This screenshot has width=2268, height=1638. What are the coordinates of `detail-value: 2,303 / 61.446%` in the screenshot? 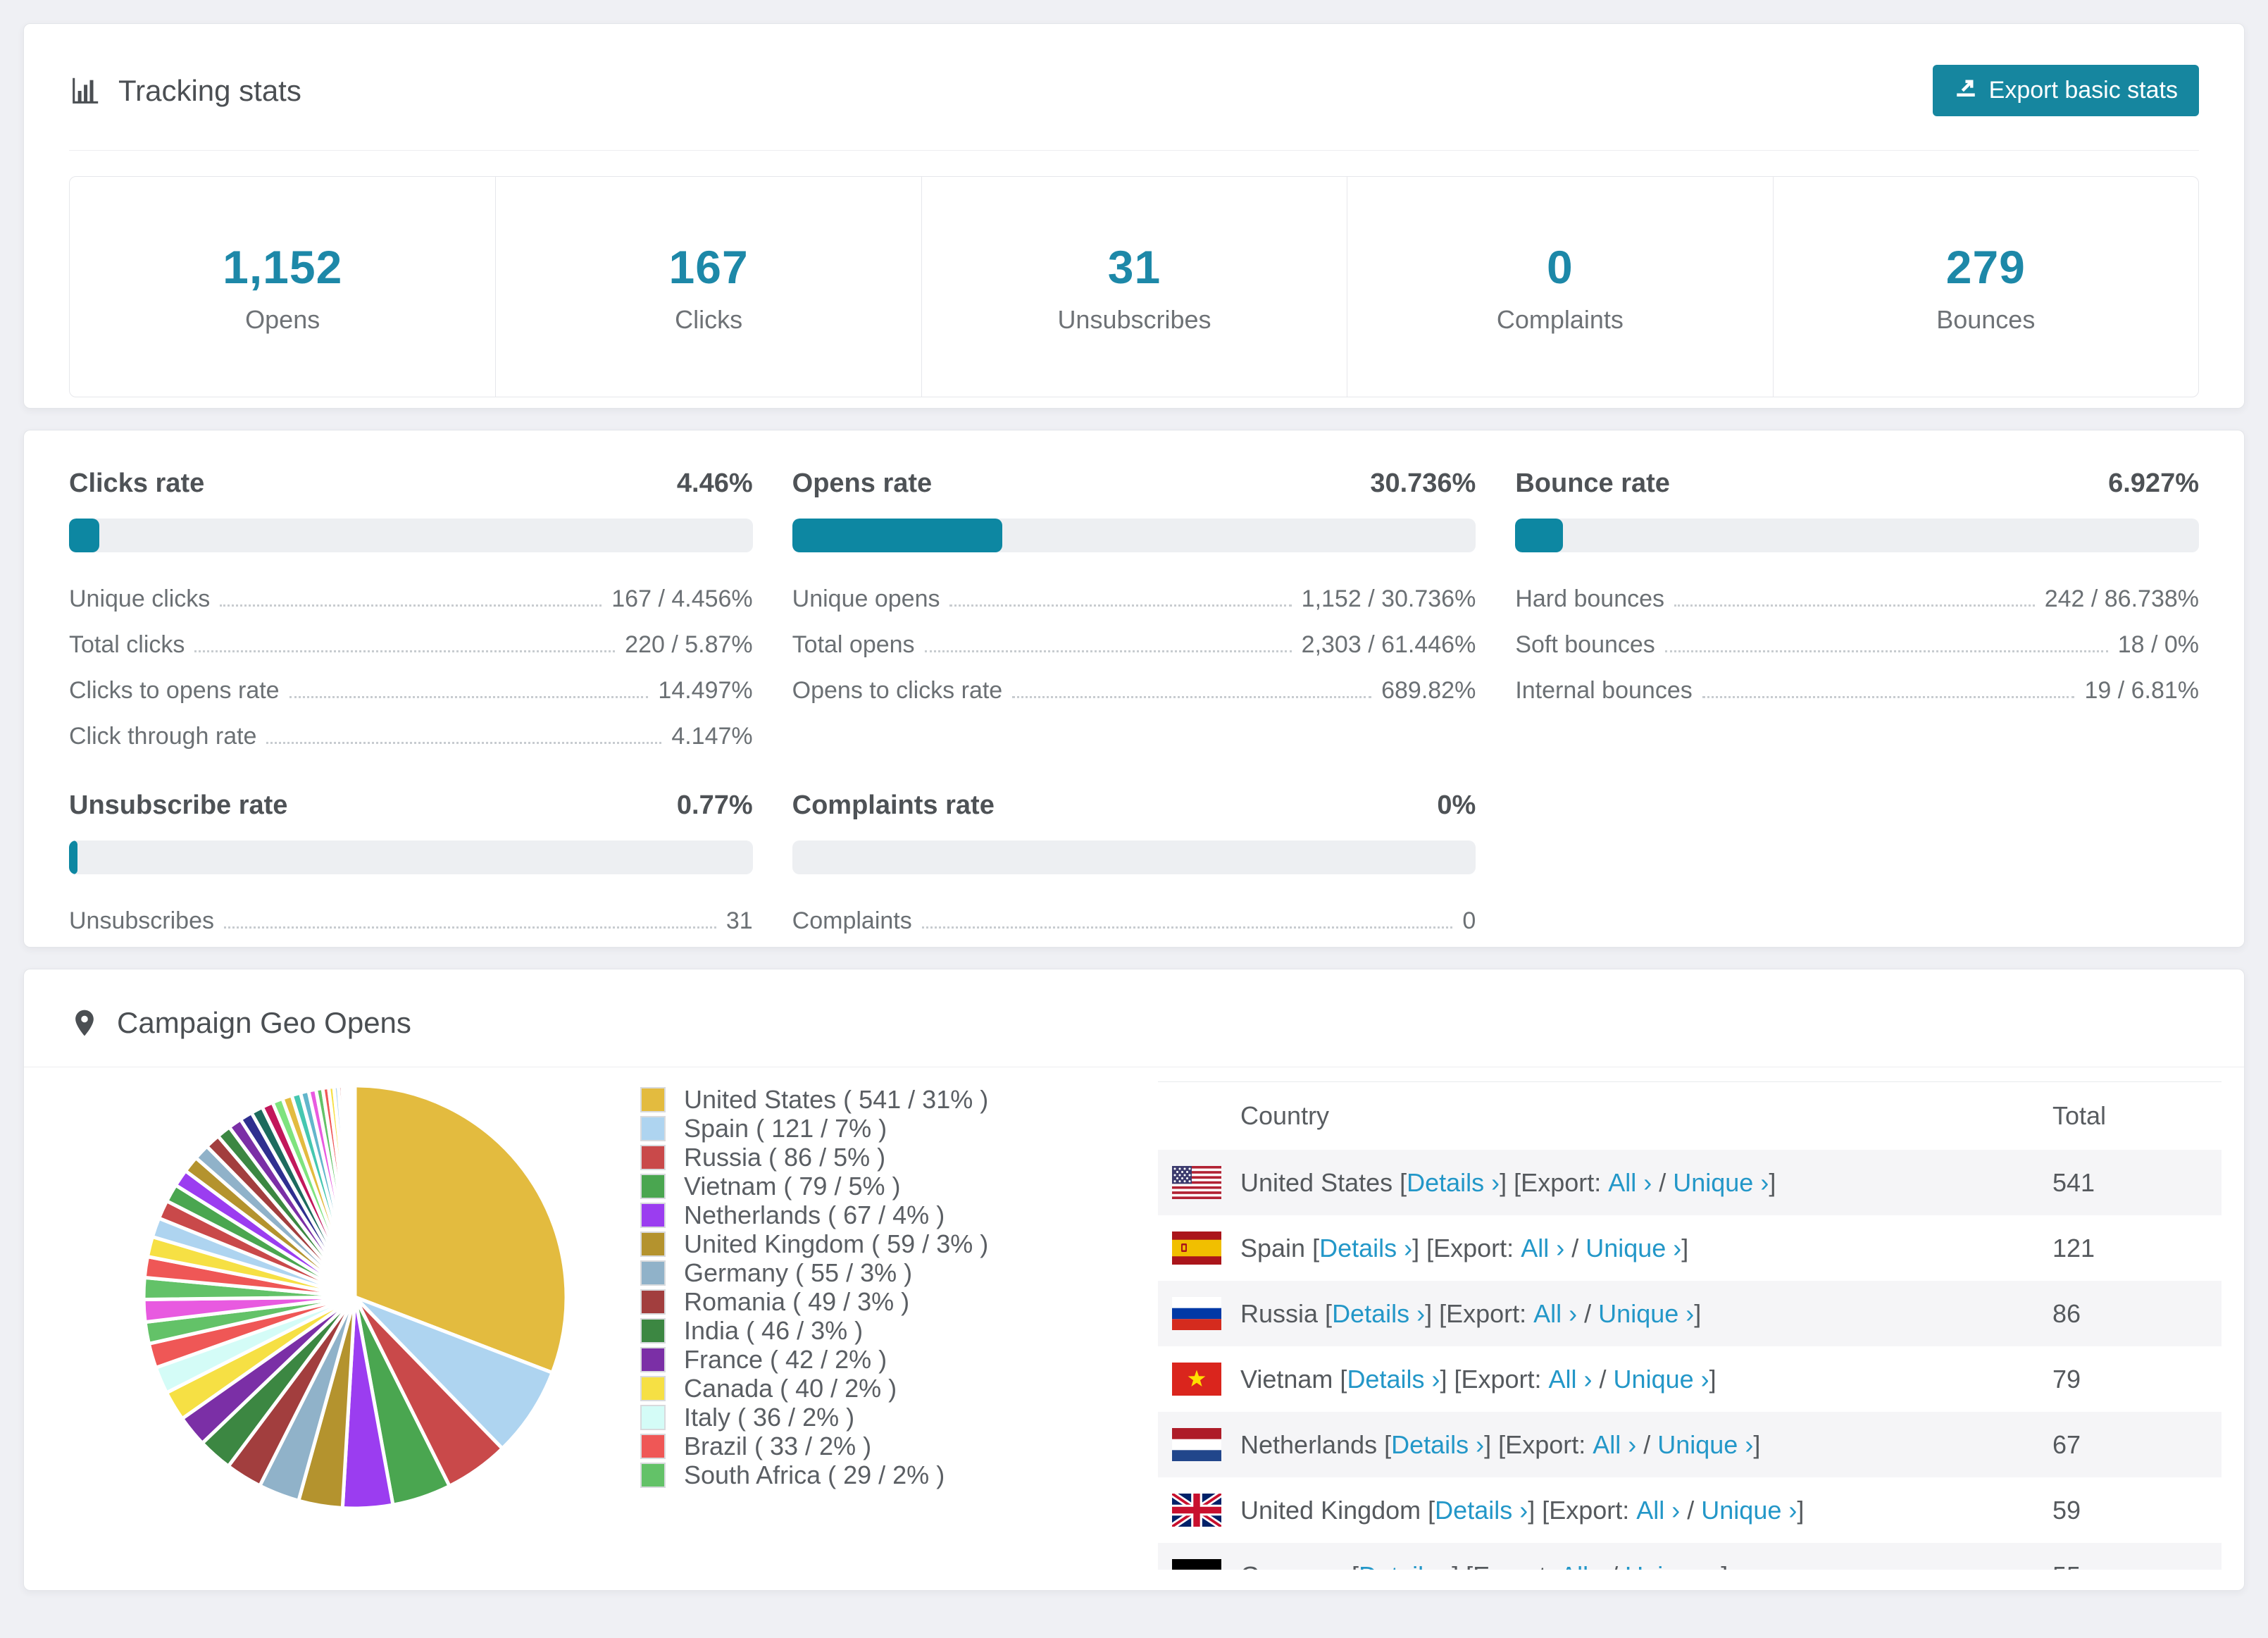 It's located at (1389, 644).